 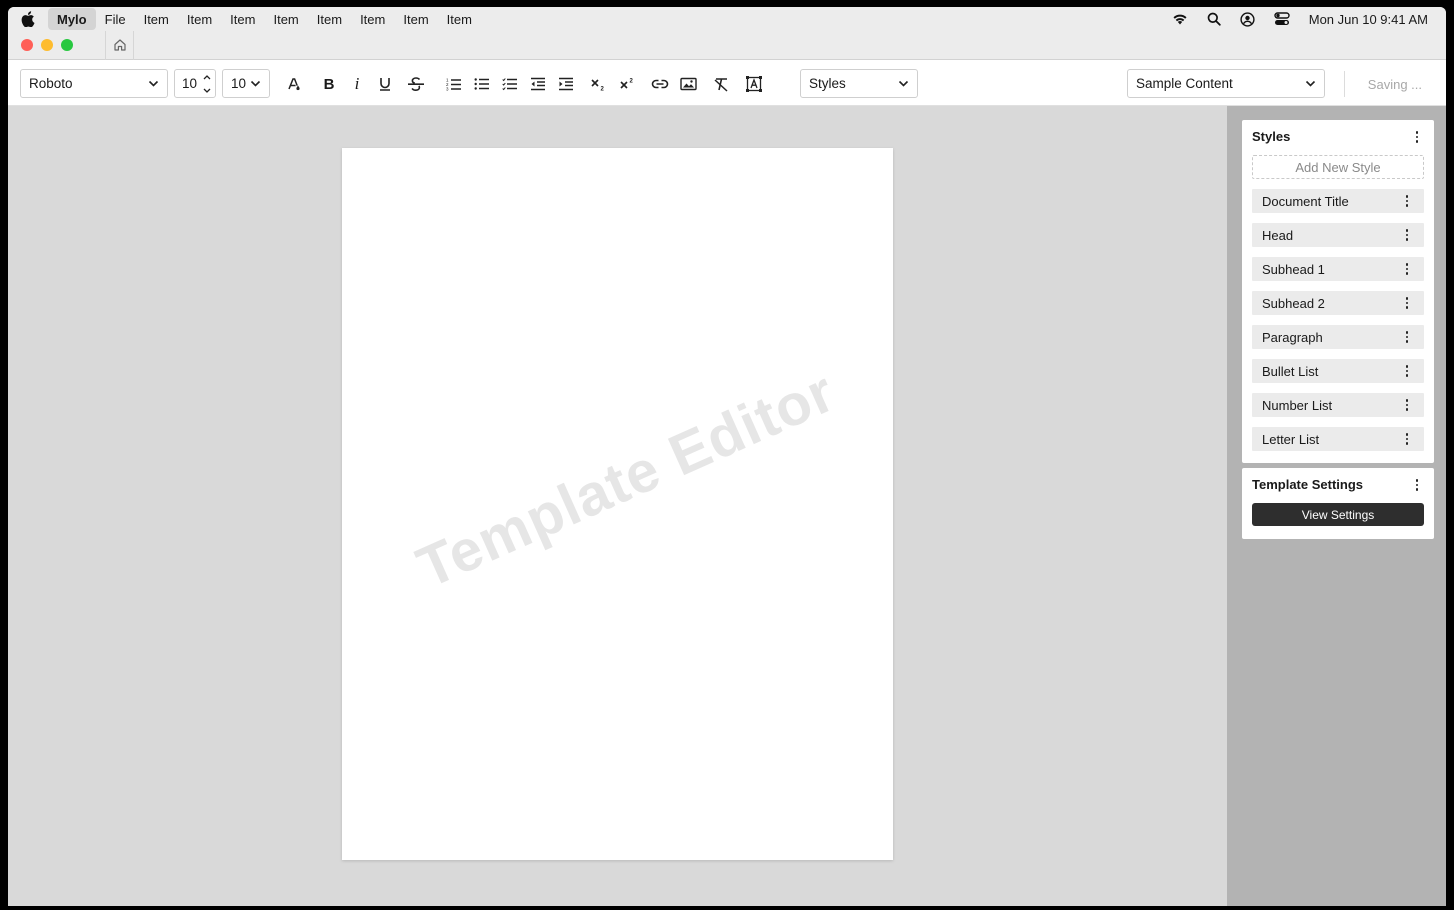 What do you see at coordinates (199, 19) in the screenshot?
I see `menu-item-2: Item` at bounding box center [199, 19].